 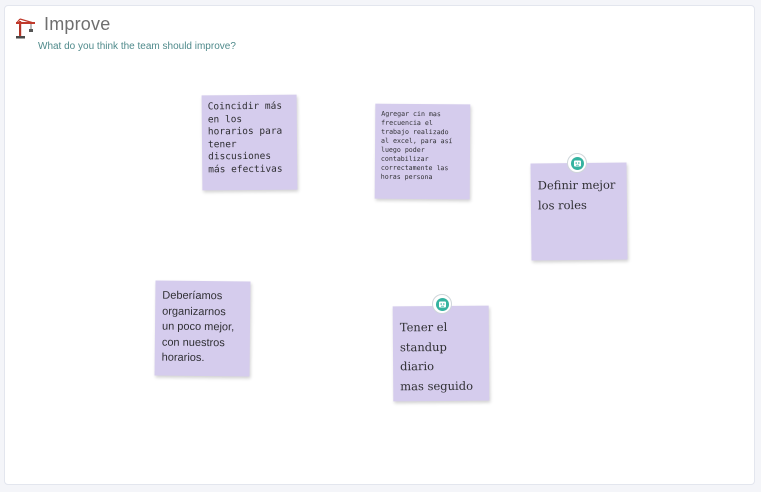 What do you see at coordinates (77, 24) in the screenshot?
I see `page-title: Improve` at bounding box center [77, 24].